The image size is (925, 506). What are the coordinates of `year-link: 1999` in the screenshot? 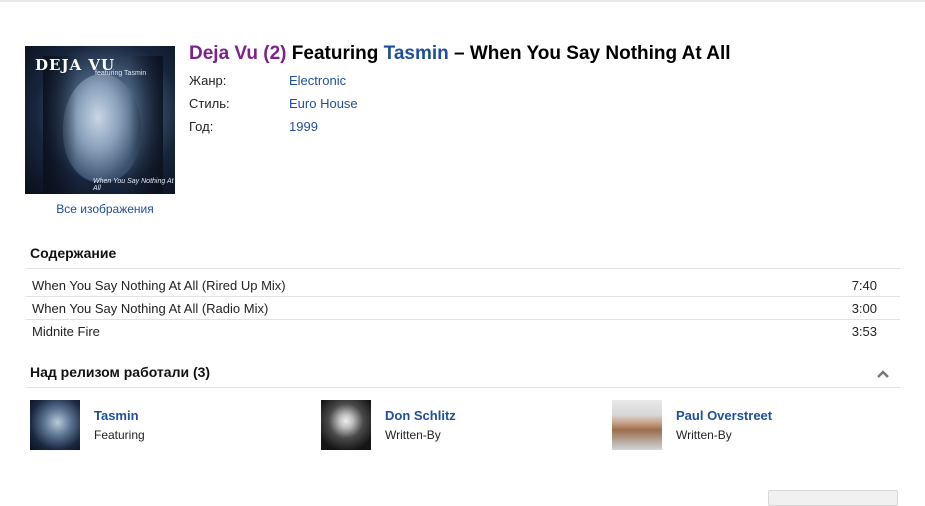 It's located at (303, 126).